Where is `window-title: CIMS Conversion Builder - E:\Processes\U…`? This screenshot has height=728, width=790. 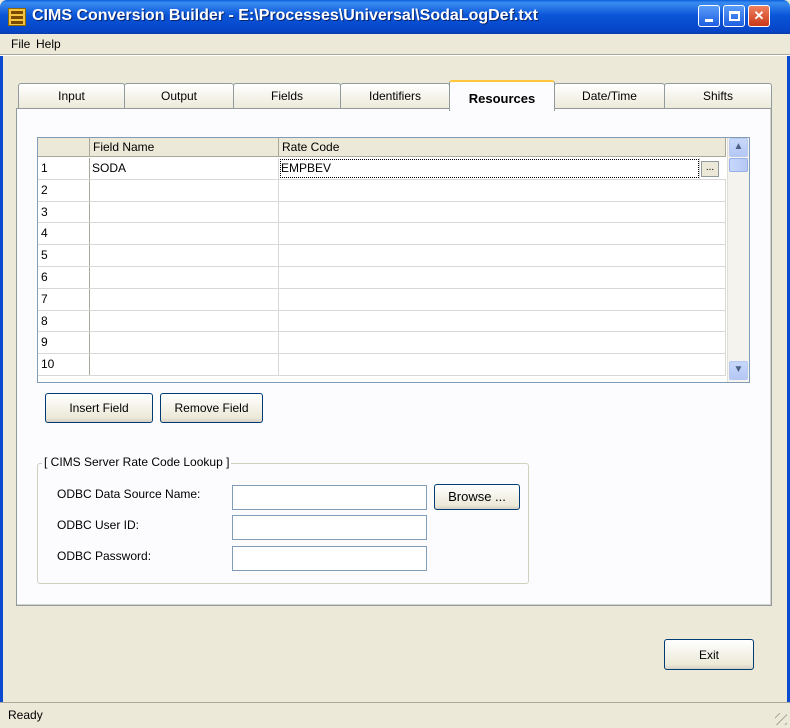
window-title: CIMS Conversion Builder - E:\Processes\U… is located at coordinates (285, 15).